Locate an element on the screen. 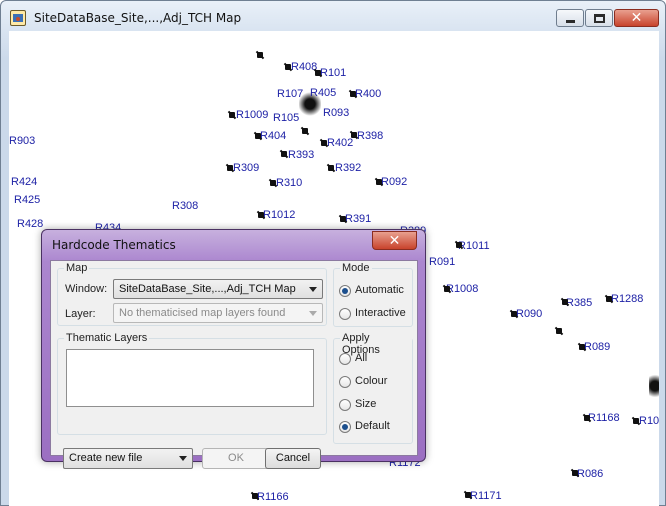 The width and height of the screenshot is (666, 506). thematic-layers-list is located at coordinates (190, 378).